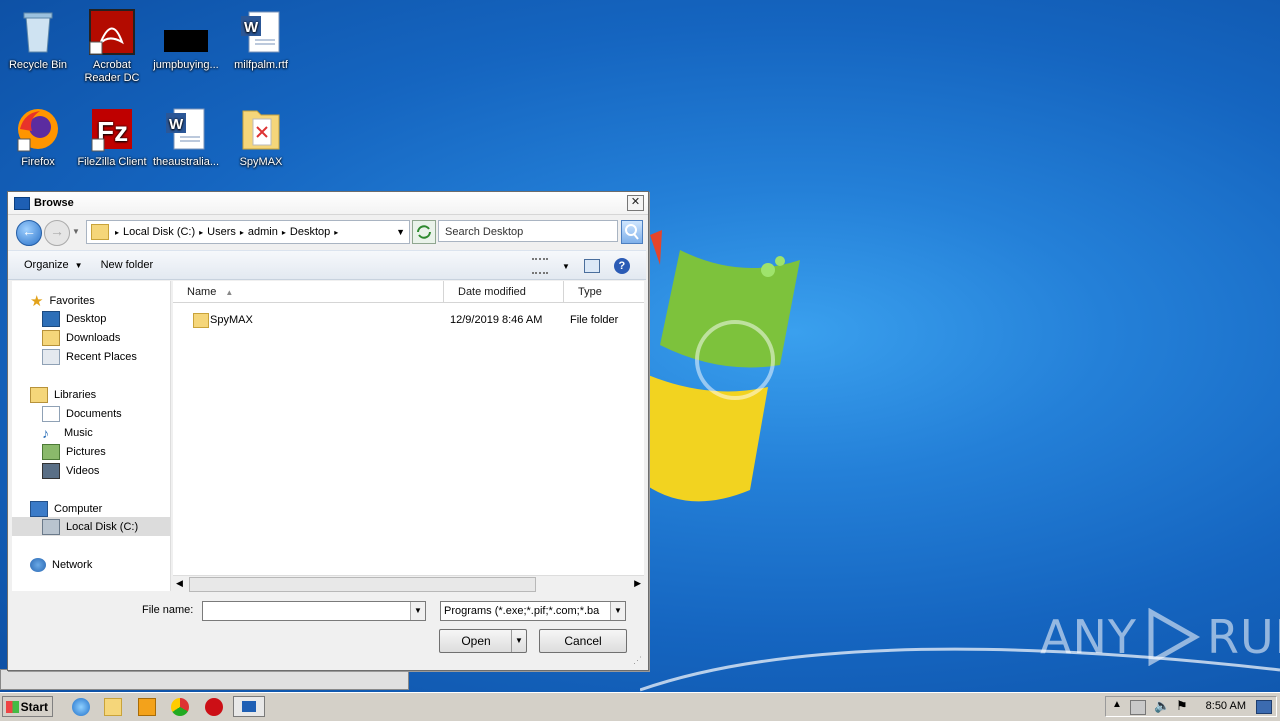  What do you see at coordinates (180, 707) in the screenshot?
I see `chrome-icon` at bounding box center [180, 707].